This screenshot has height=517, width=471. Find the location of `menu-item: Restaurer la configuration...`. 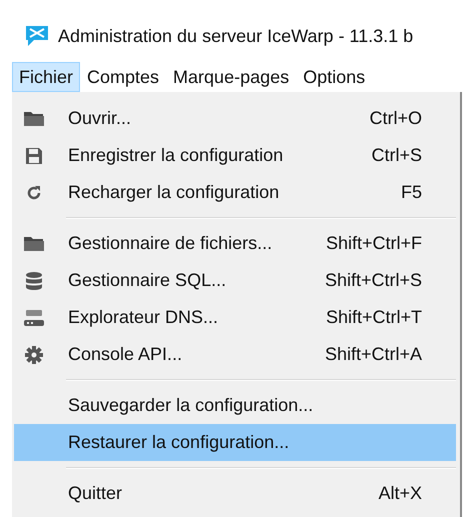

menu-item: Restaurer la configuration... is located at coordinates (235, 442).